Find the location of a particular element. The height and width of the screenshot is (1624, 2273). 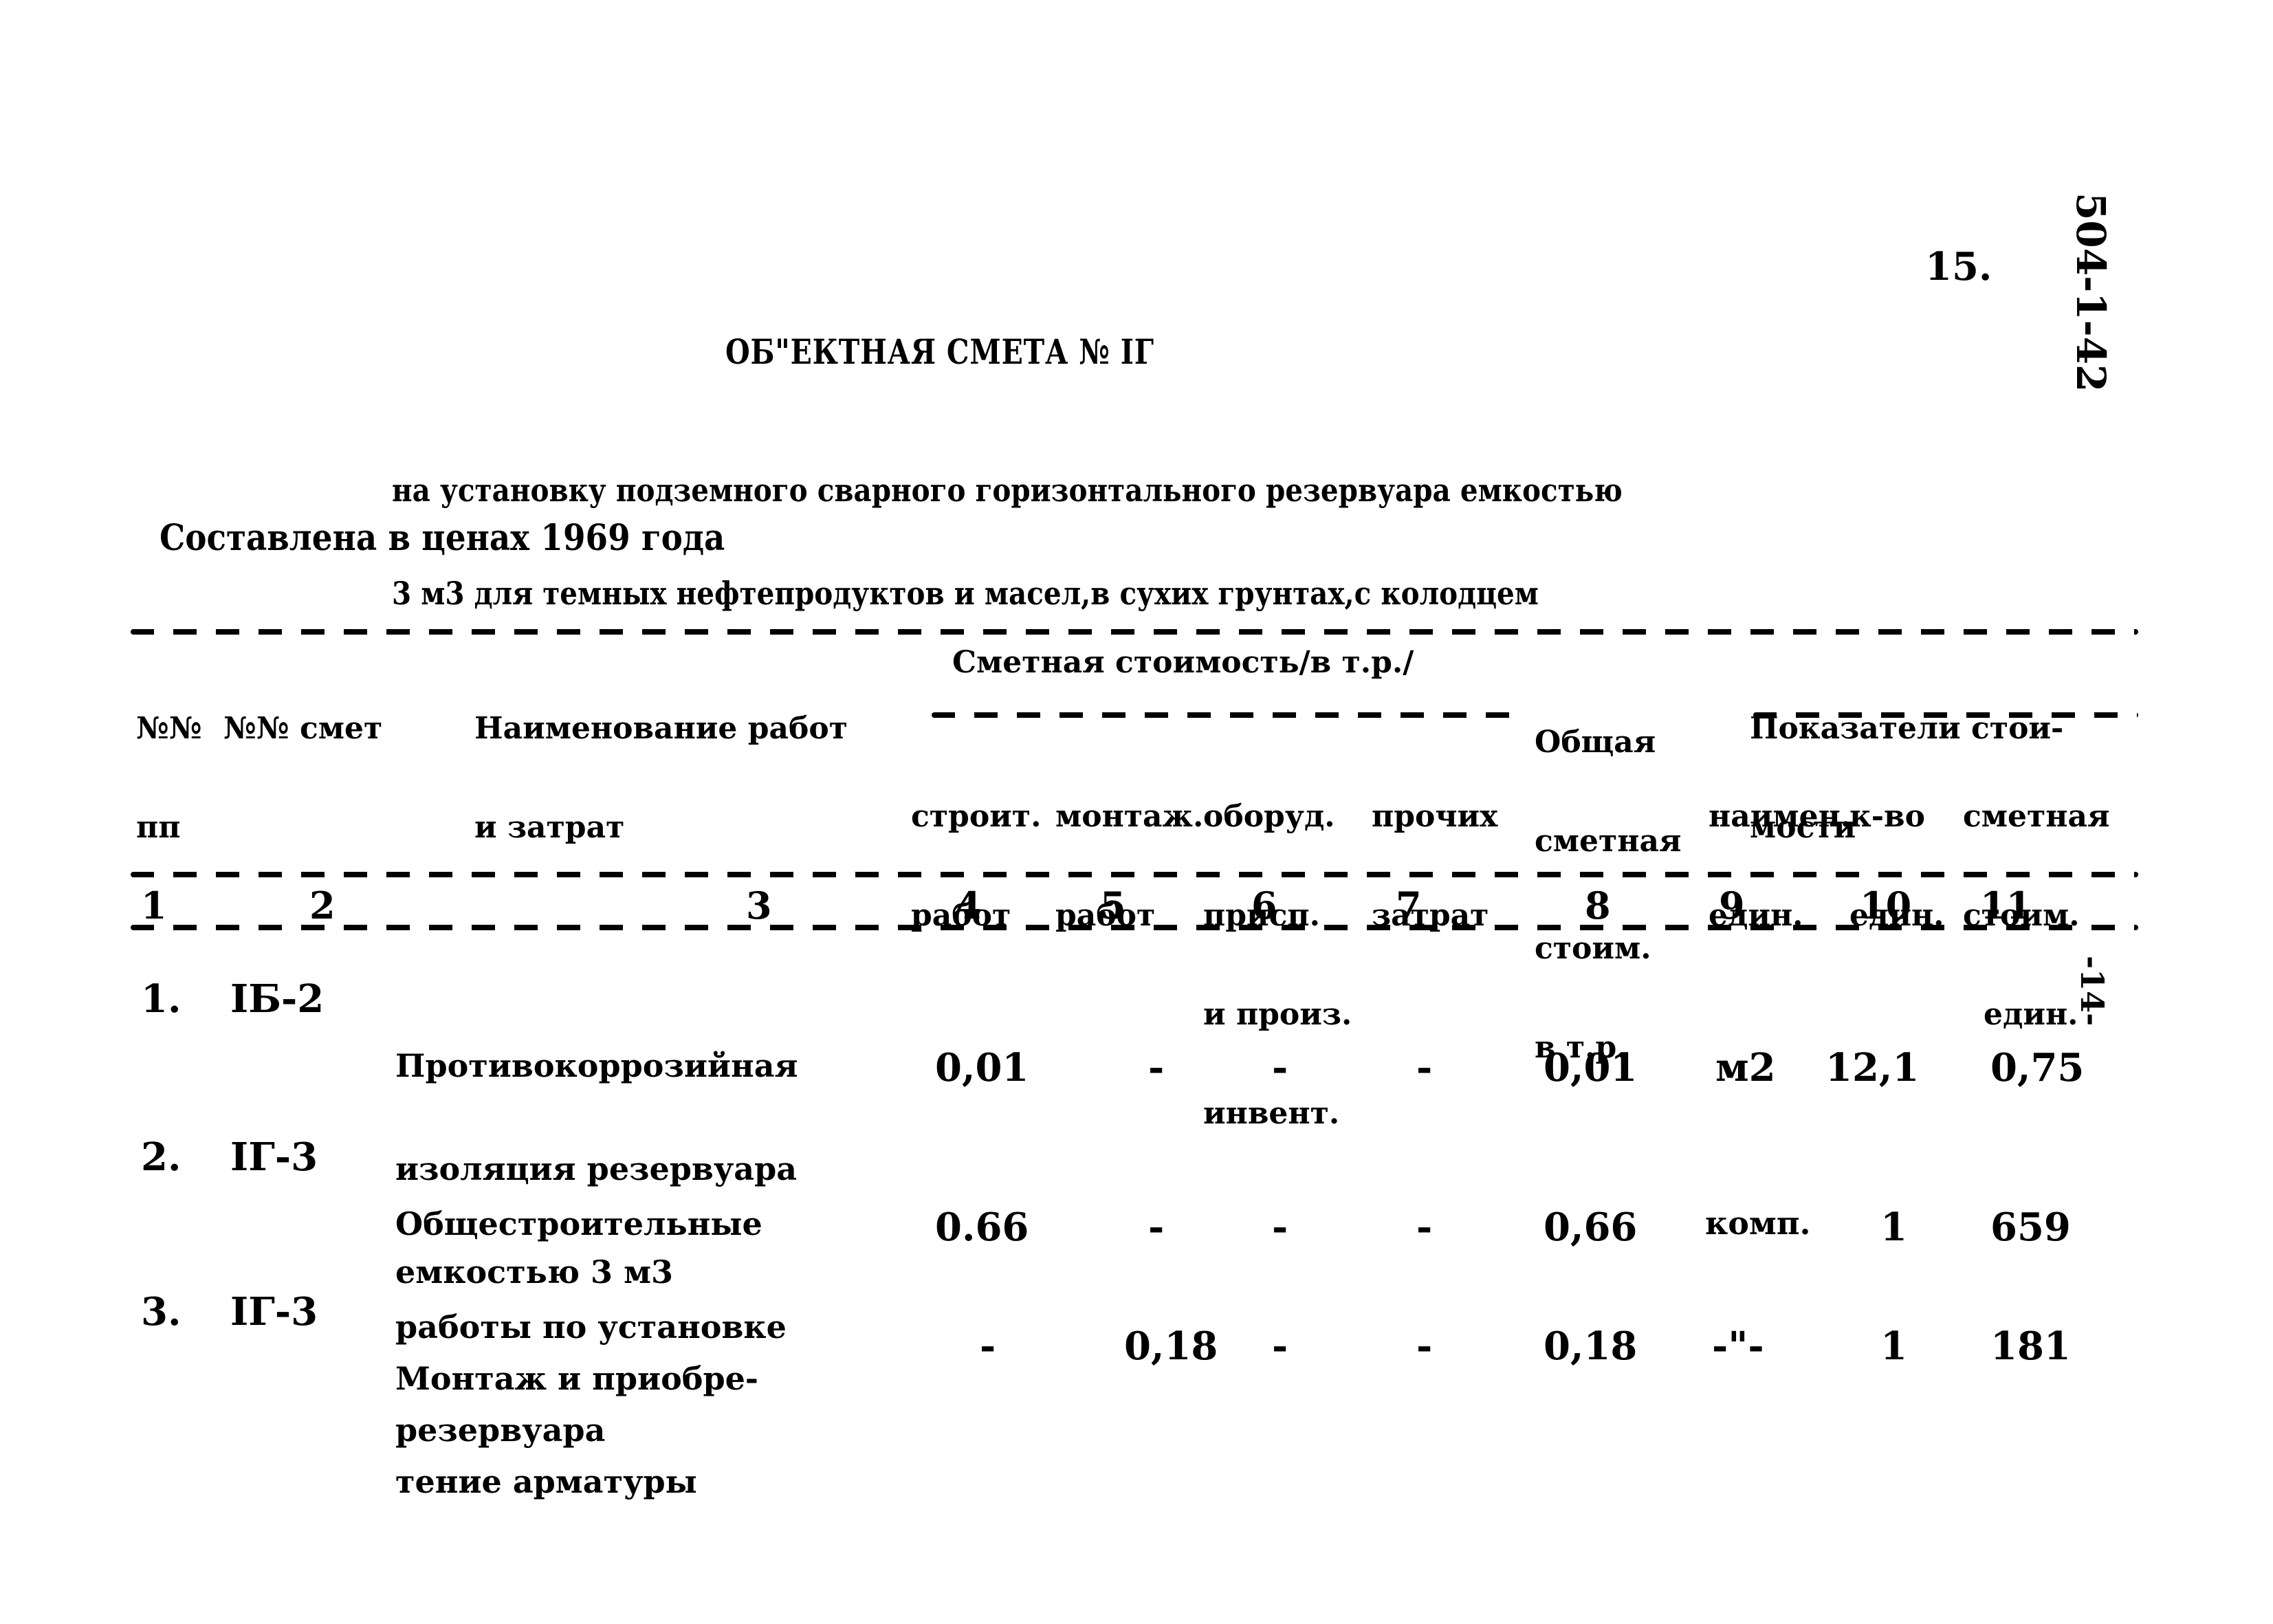

row-number: 3. is located at coordinates (161, 1312).